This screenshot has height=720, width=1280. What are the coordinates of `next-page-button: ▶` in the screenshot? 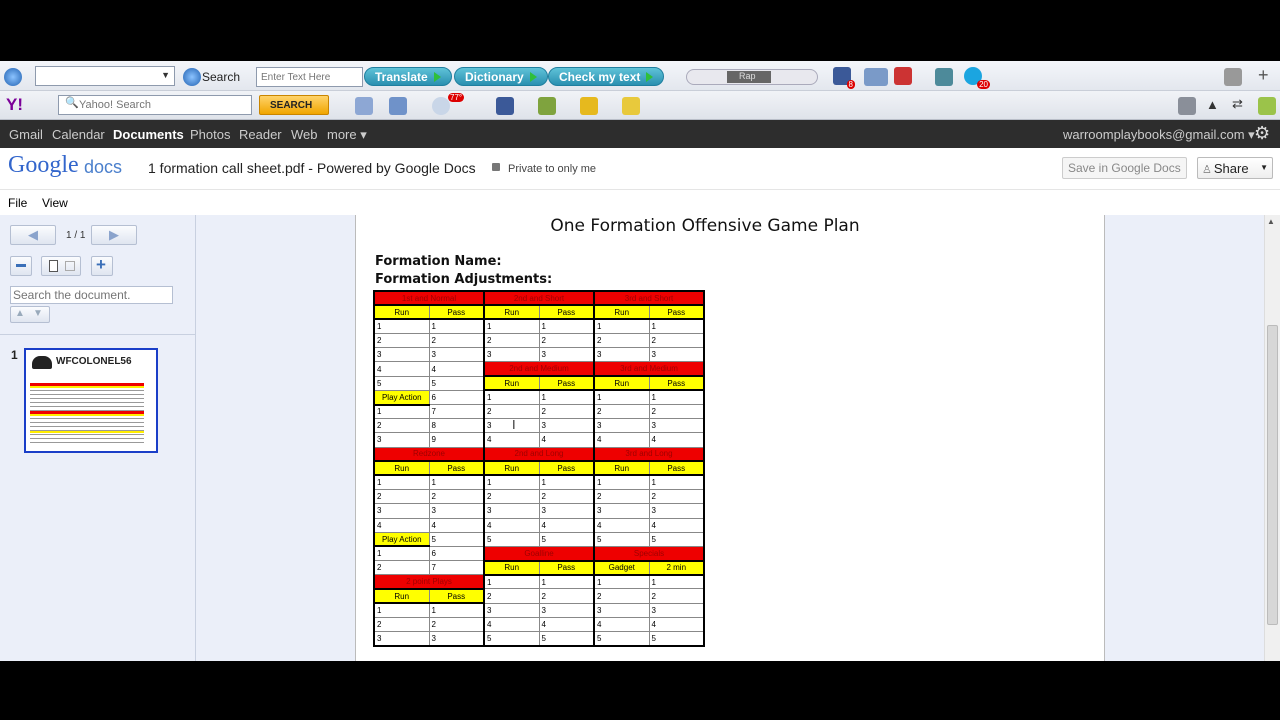 It's located at (114, 235).